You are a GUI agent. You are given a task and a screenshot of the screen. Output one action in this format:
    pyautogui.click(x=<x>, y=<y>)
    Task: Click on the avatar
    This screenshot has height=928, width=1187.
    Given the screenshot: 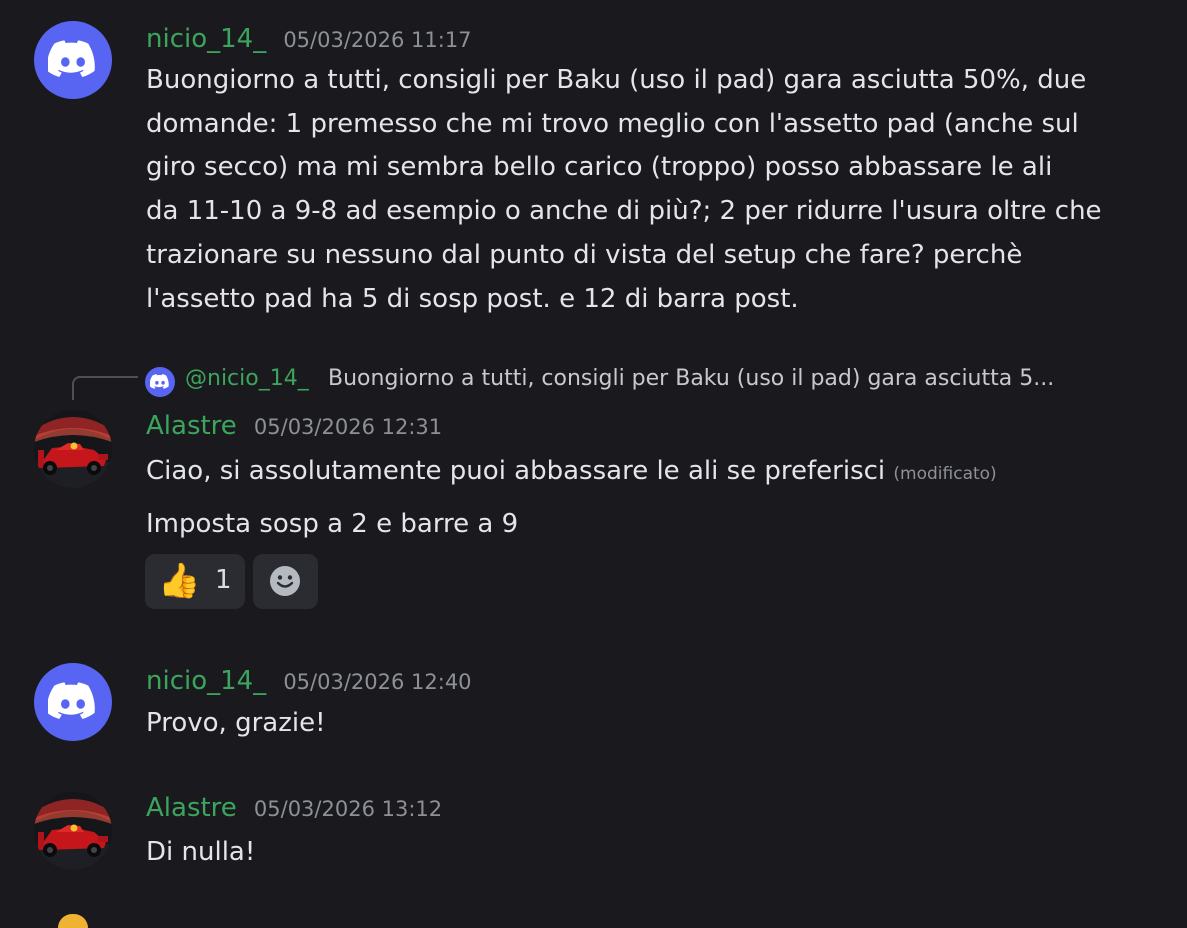 What is the action you would take?
    pyautogui.click(x=73, y=831)
    